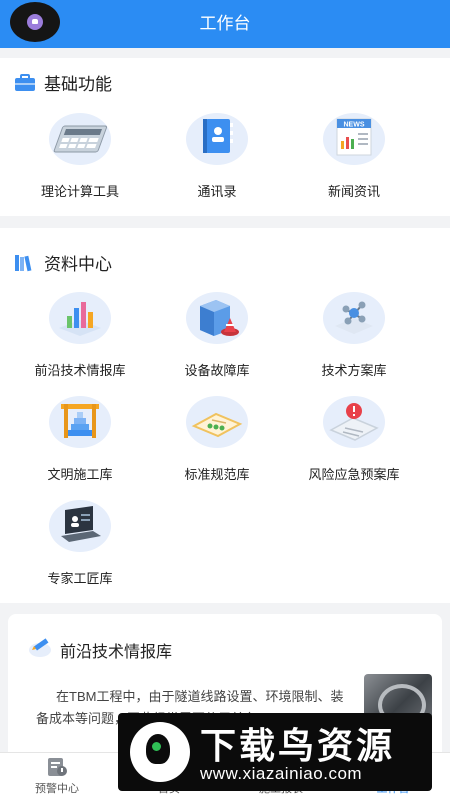  Describe the element at coordinates (160, 752) in the screenshot. I see `bird-logo-icon` at that location.